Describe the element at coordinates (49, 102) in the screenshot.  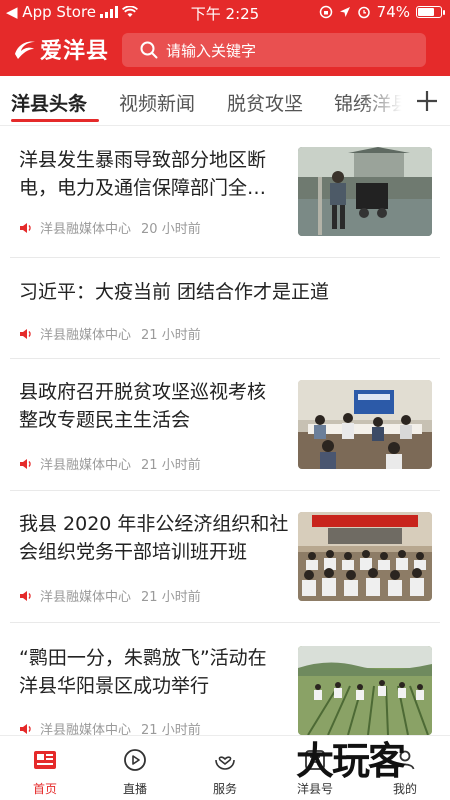
I see `tab-headlines: 洋县头条` at that location.